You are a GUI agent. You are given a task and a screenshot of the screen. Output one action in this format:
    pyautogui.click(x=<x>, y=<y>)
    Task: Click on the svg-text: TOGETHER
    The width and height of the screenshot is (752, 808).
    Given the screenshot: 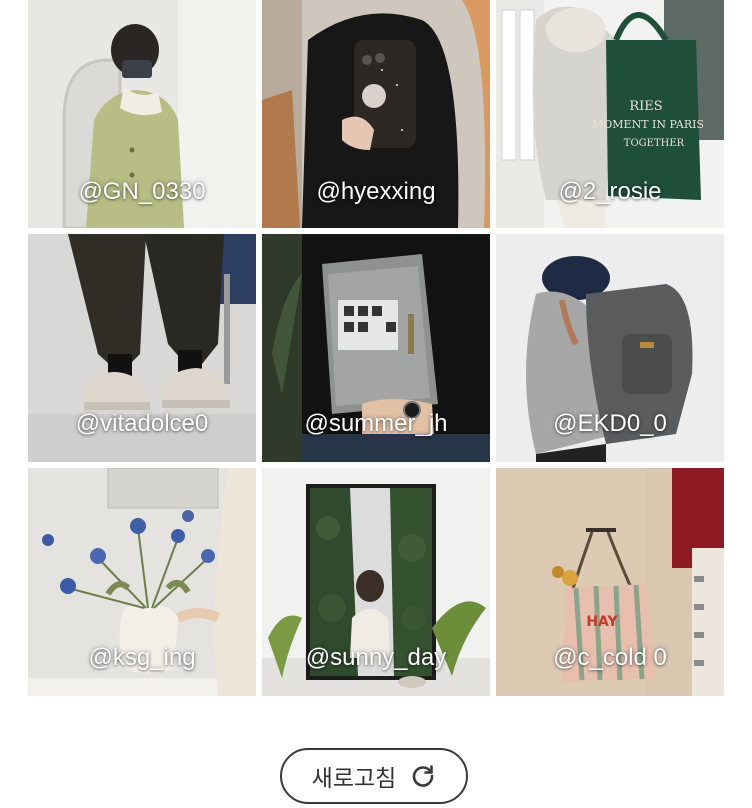 What is the action you would take?
    pyautogui.click(x=654, y=143)
    